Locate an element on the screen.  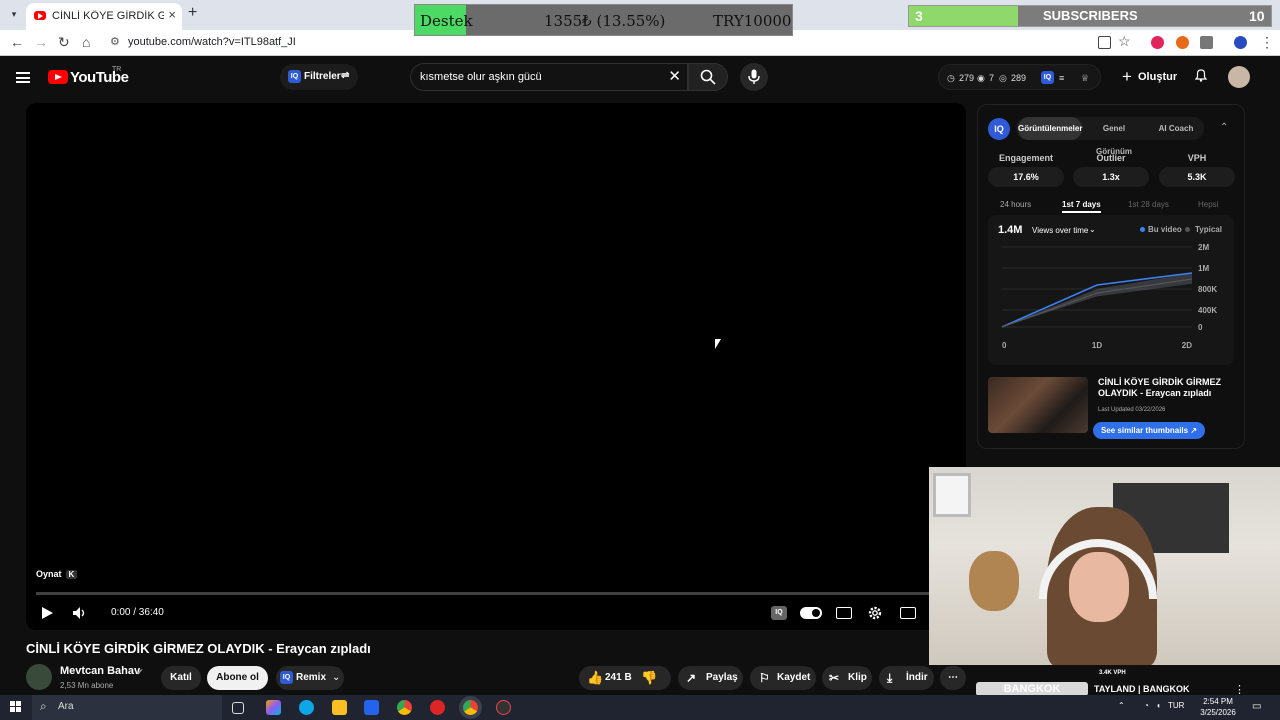
settings-gear-icon is located at coordinates (875, 613).